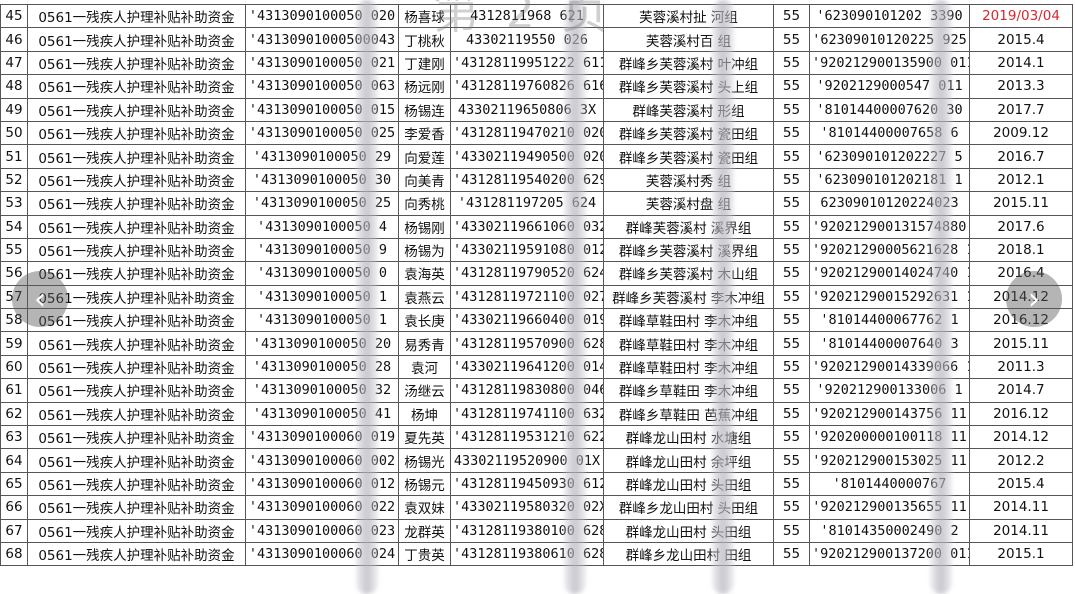  I want to click on start-date-cell: 2012.2, so click(1021, 460).